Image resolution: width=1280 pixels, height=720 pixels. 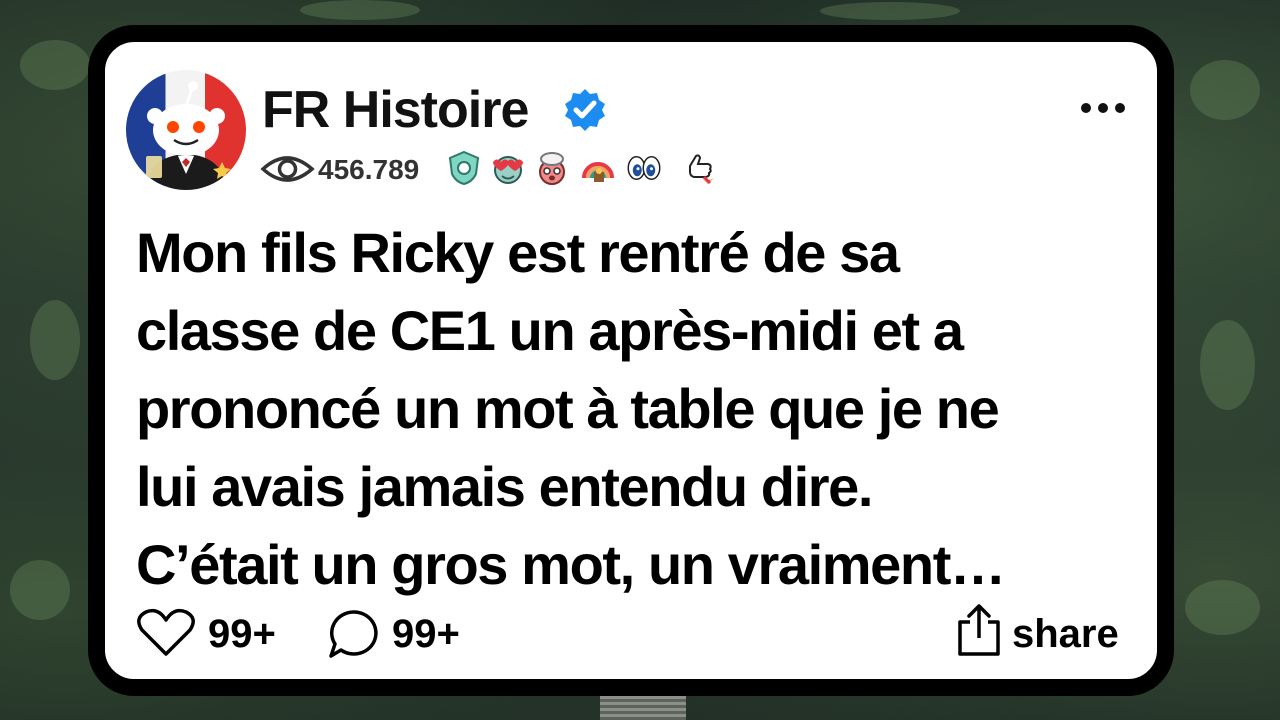 What do you see at coordinates (395, 110) in the screenshot?
I see `author-name: FR Histoire` at bounding box center [395, 110].